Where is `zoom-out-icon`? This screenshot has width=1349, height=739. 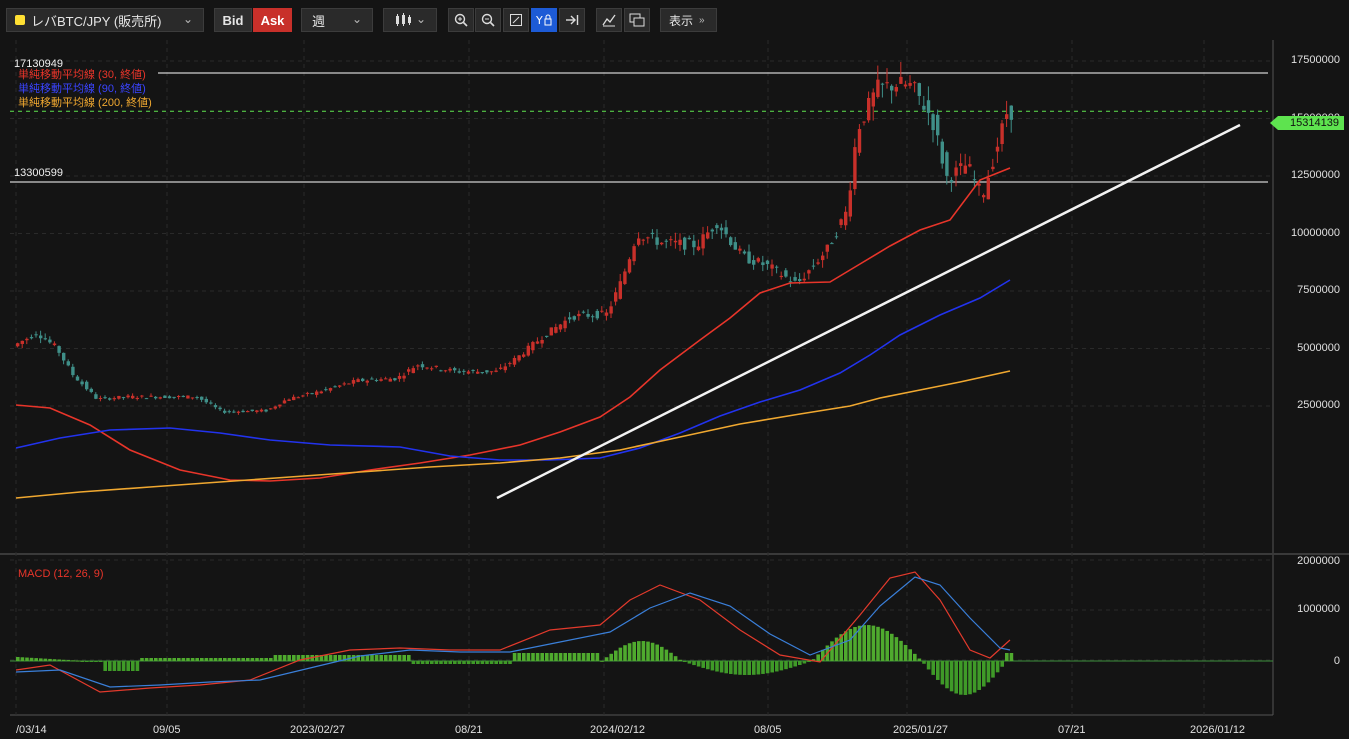
zoom-out-icon is located at coordinates (488, 20).